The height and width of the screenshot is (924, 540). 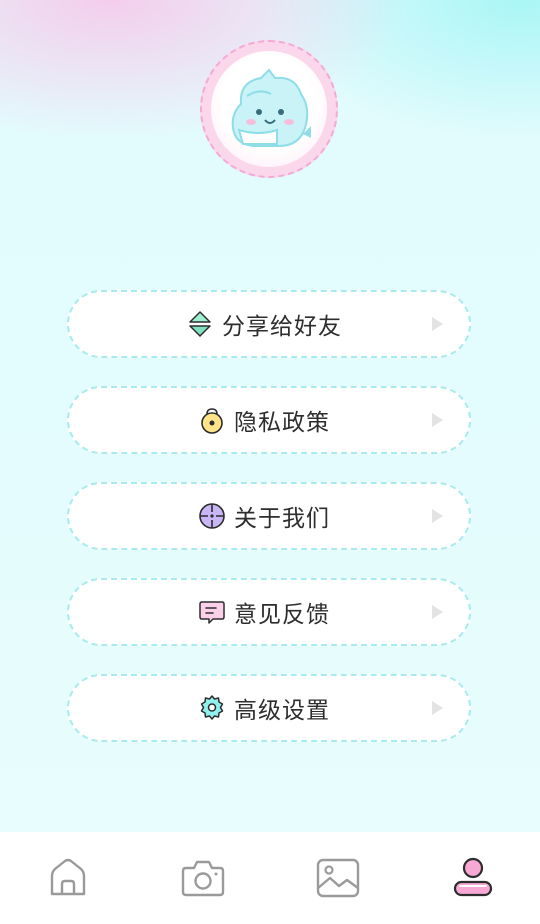 What do you see at coordinates (212, 707) in the screenshot?
I see `gear-icon` at bounding box center [212, 707].